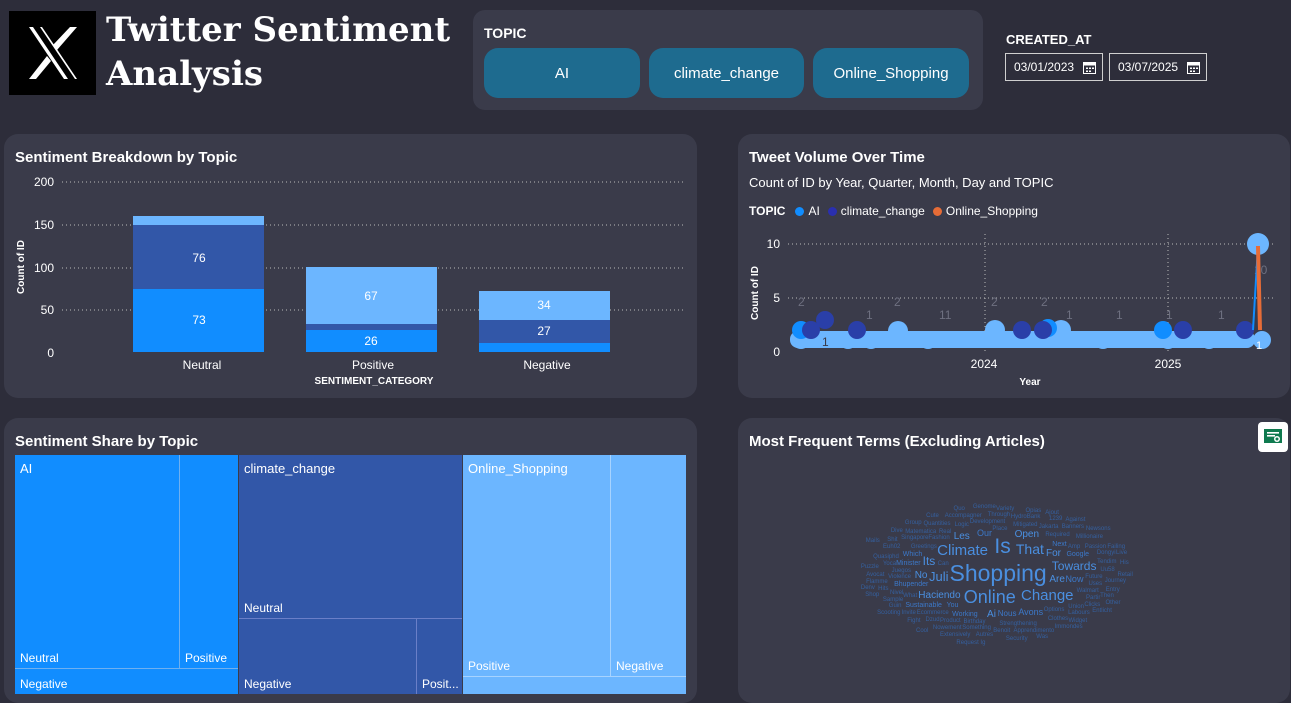  I want to click on treemap-cc-negative: Negative, so click(328, 656).